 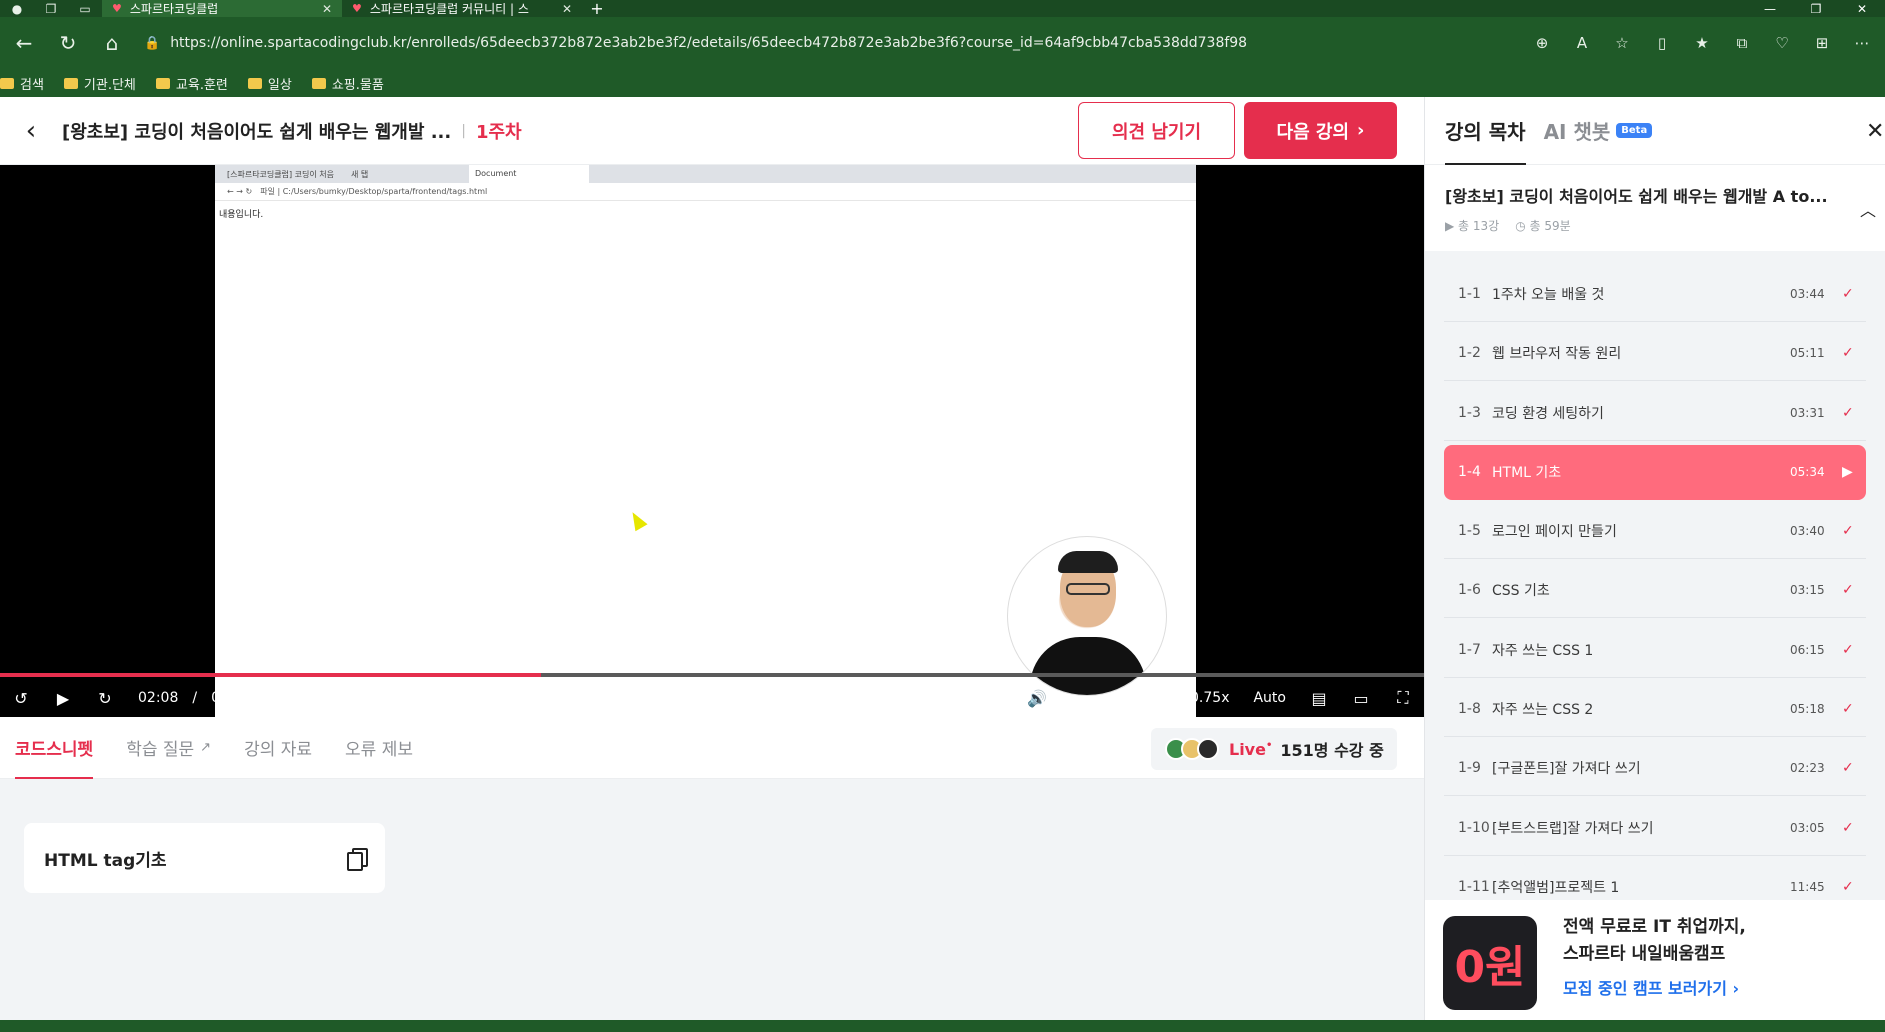 I want to click on collections-icon: ⧉, so click(x=1742, y=43).